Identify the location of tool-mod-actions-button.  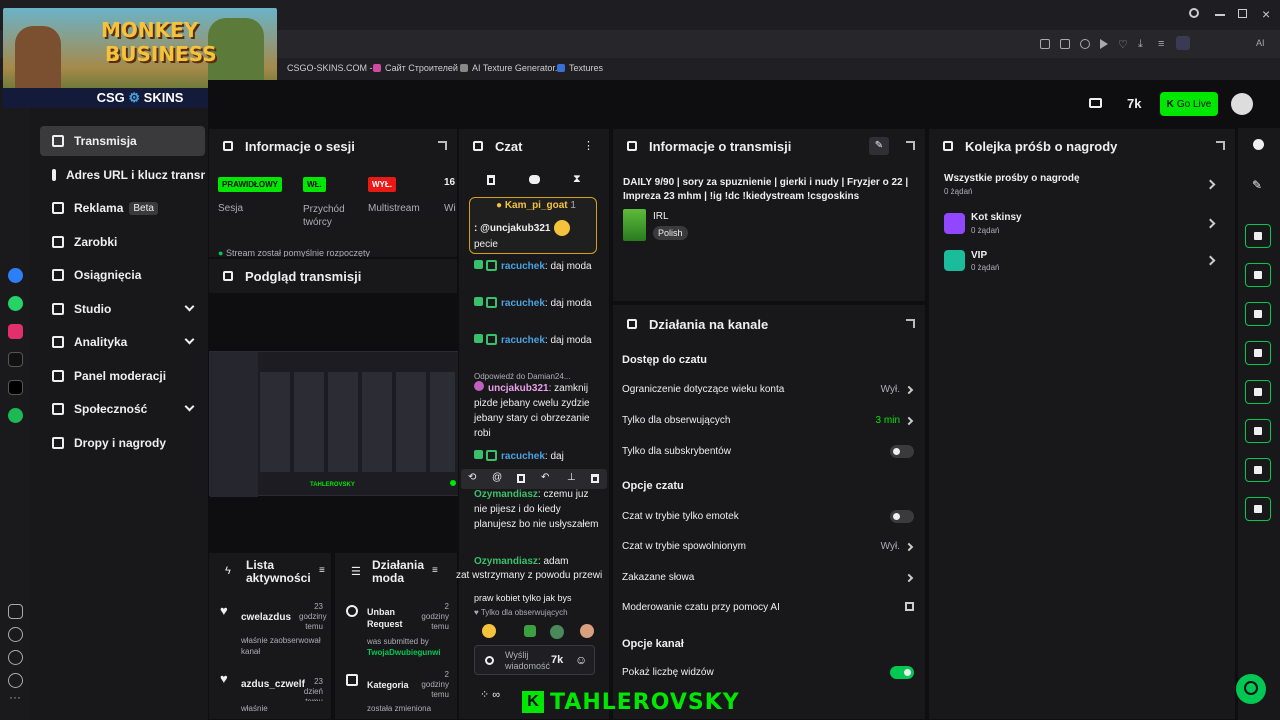
(1258, 314).